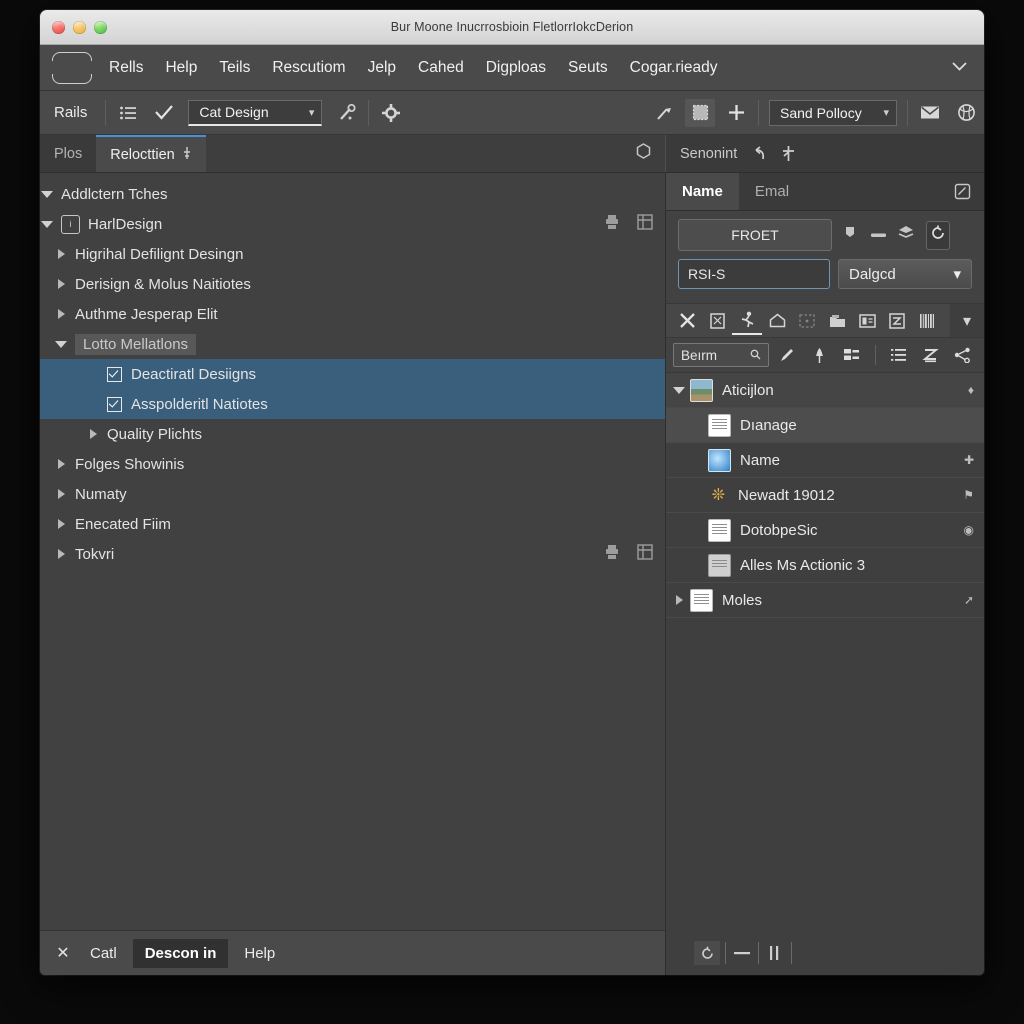 The height and width of the screenshot is (1024, 1024). What do you see at coordinates (352, 344) in the screenshot?
I see `tree-row: Lotto Mellatlons` at bounding box center [352, 344].